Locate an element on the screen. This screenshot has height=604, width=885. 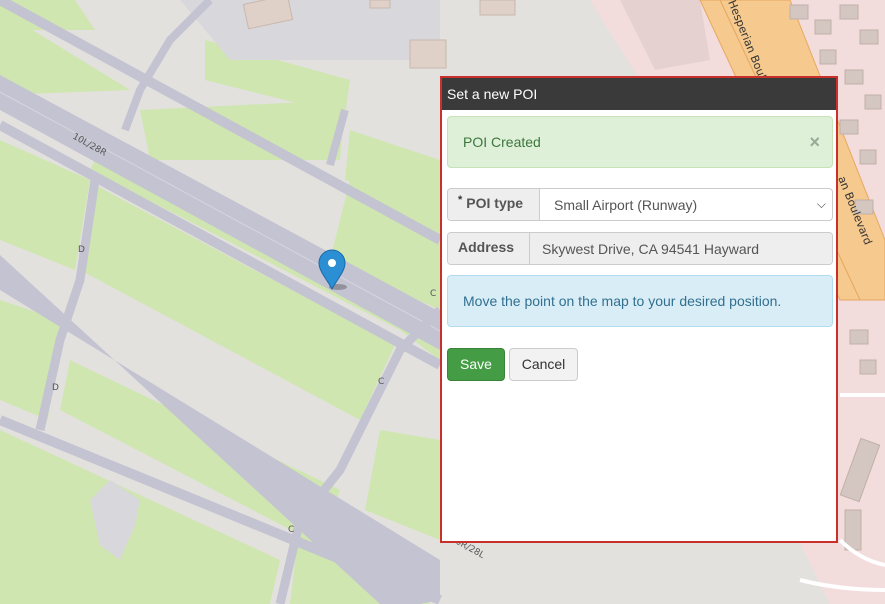
address-value: Skywest Drive, CA 94541 Hayward is located at coordinates (651, 248).